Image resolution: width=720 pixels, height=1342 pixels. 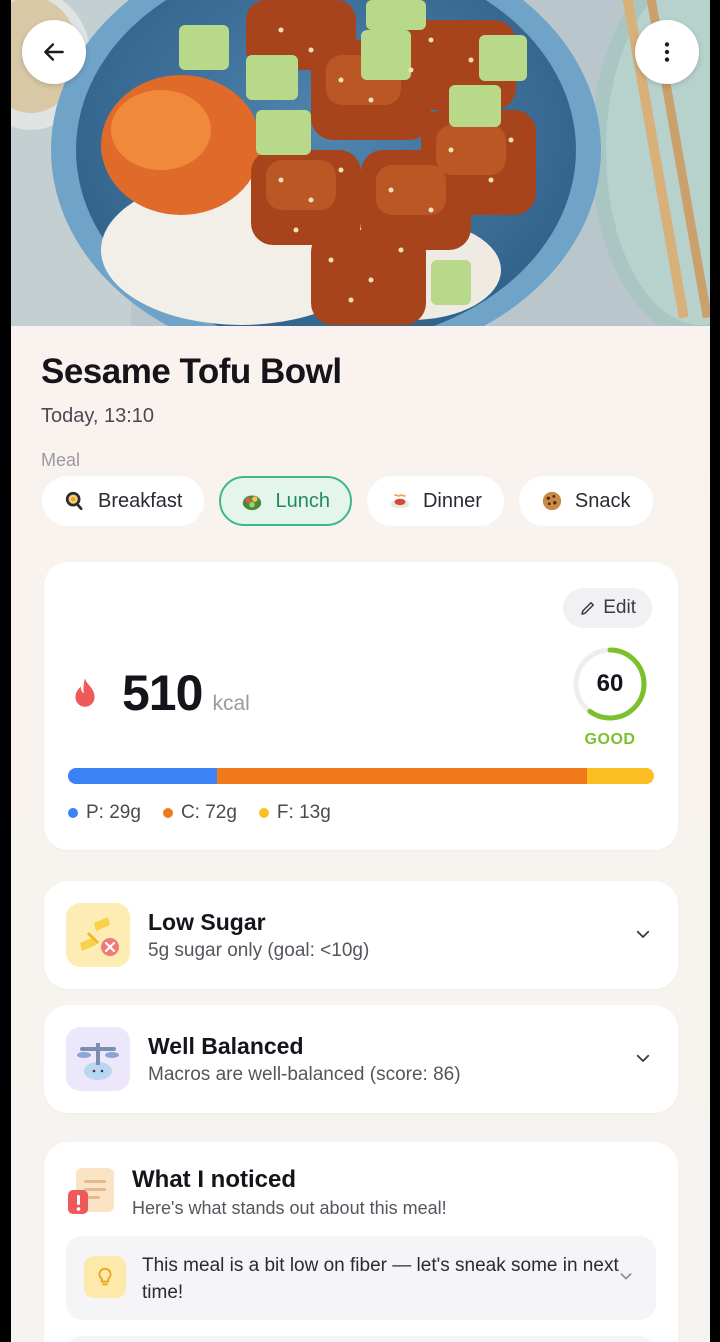 I want to click on chip-lunch-label: Lunch, so click(x=302, y=500).